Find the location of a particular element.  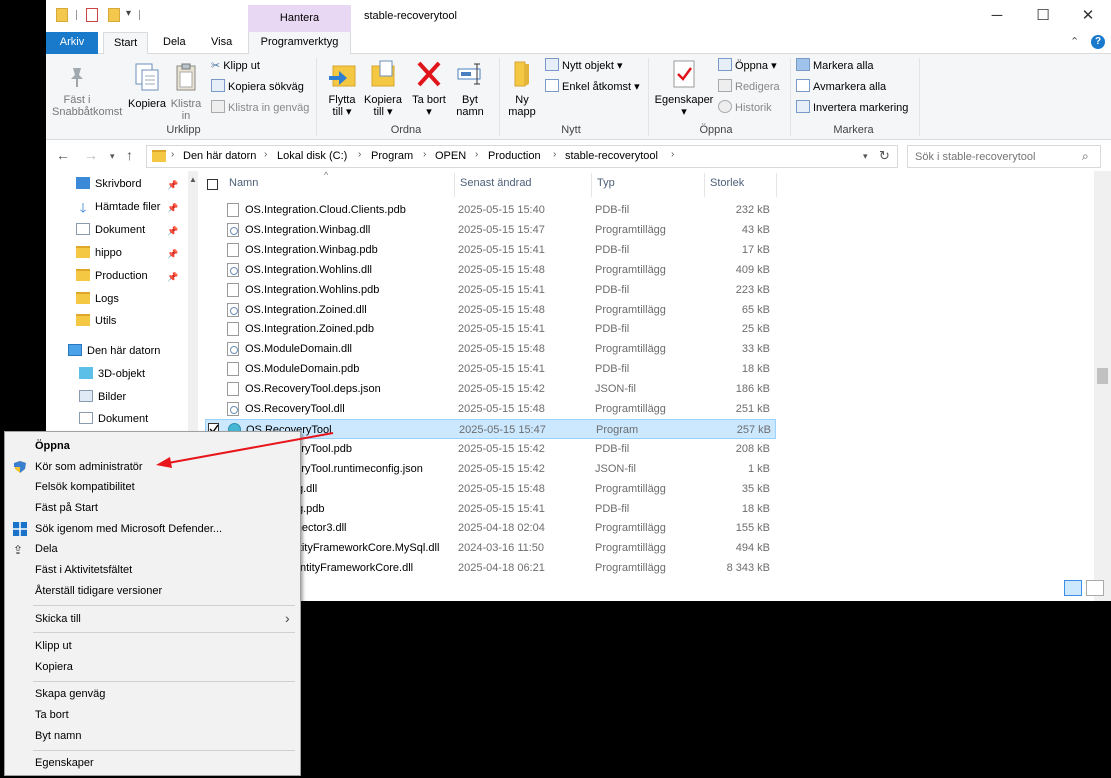

nav-item-documents: Dokument is located at coordinates (113, 419).